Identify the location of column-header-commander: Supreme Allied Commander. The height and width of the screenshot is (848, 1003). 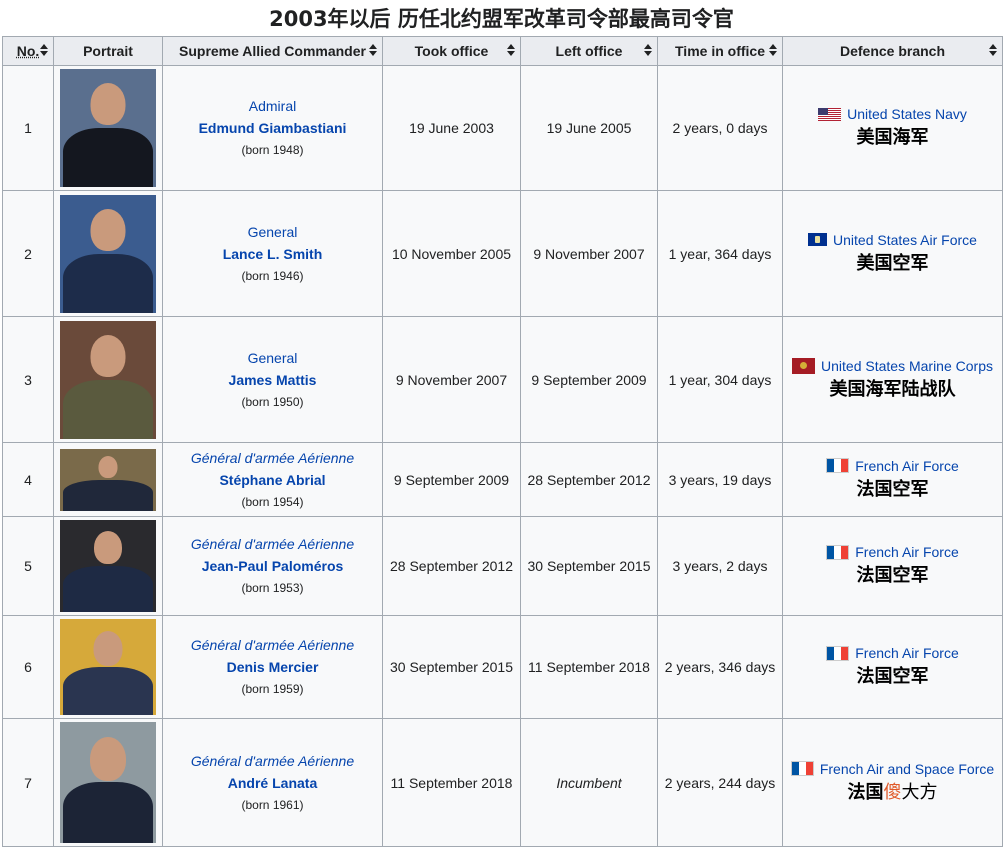
(272, 51).